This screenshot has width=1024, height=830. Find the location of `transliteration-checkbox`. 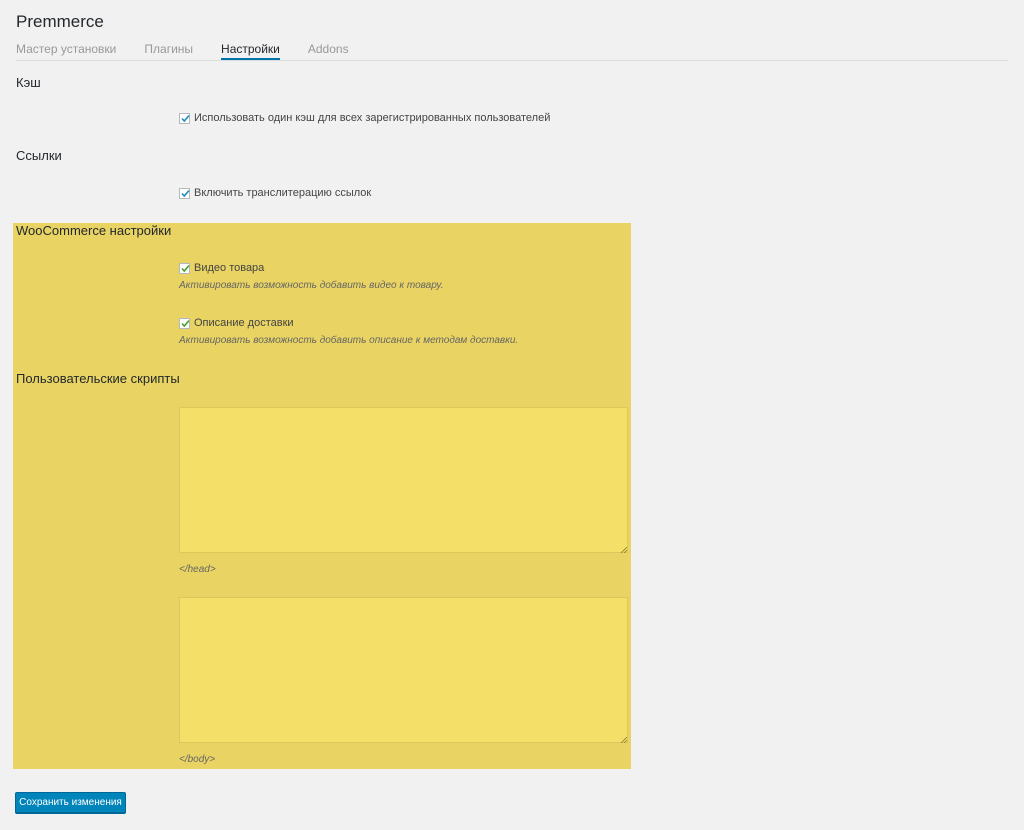

transliteration-checkbox is located at coordinates (184, 193).